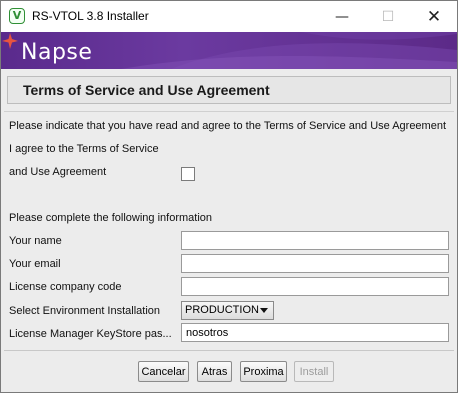  I want to click on keystore-password-input, so click(315, 332).